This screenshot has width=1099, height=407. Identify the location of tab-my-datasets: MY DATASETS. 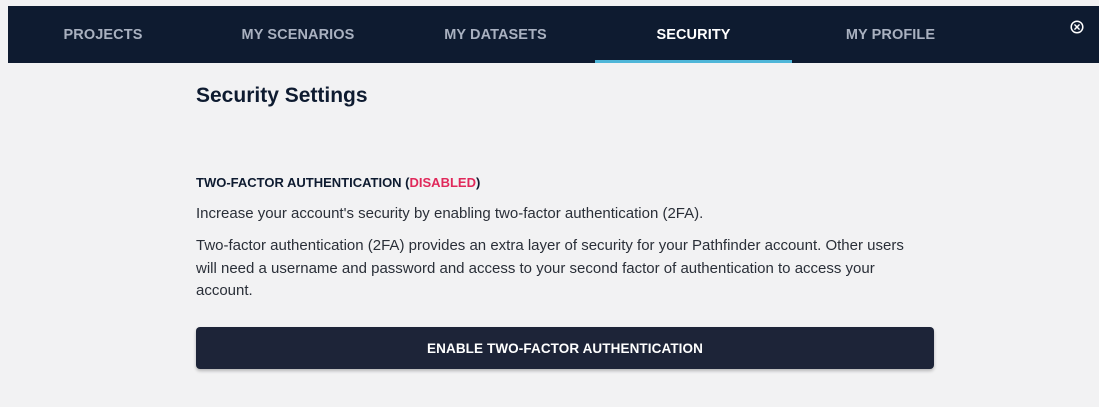
(495, 34).